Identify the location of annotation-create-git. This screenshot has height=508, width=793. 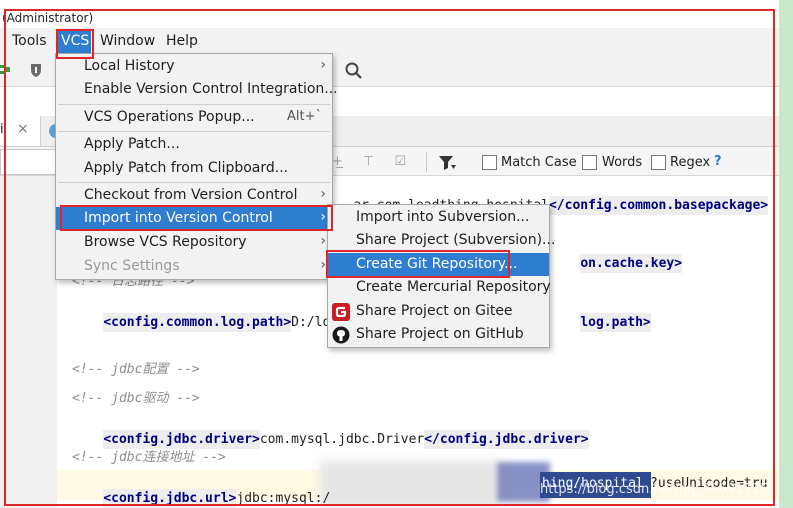
(418, 264).